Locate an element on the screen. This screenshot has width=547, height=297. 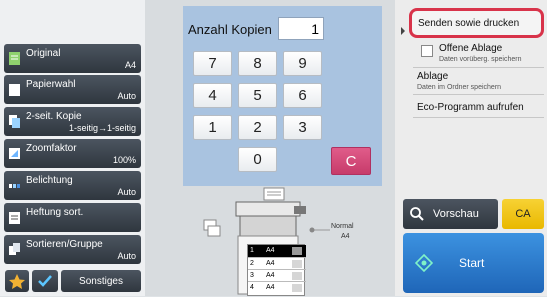
sort-group-button: Sortieren/Gruppe Auto is located at coordinates (72, 249).